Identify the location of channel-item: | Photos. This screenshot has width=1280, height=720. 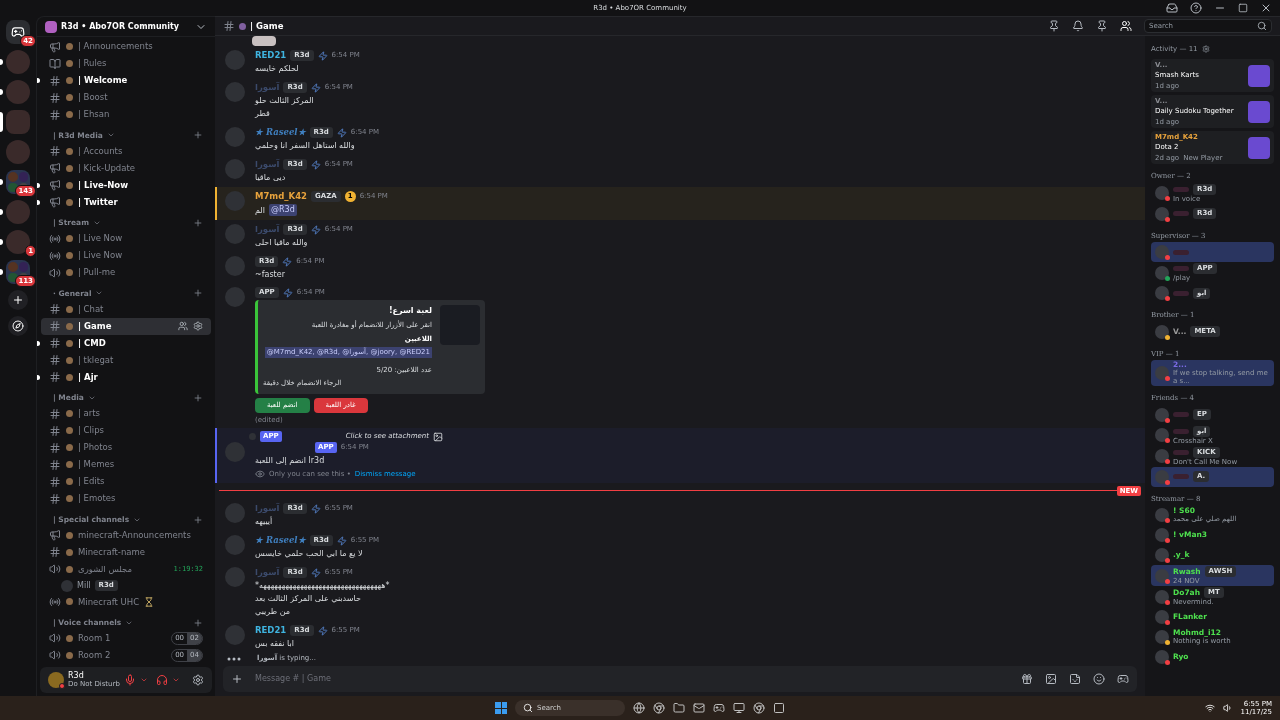
(126, 448).